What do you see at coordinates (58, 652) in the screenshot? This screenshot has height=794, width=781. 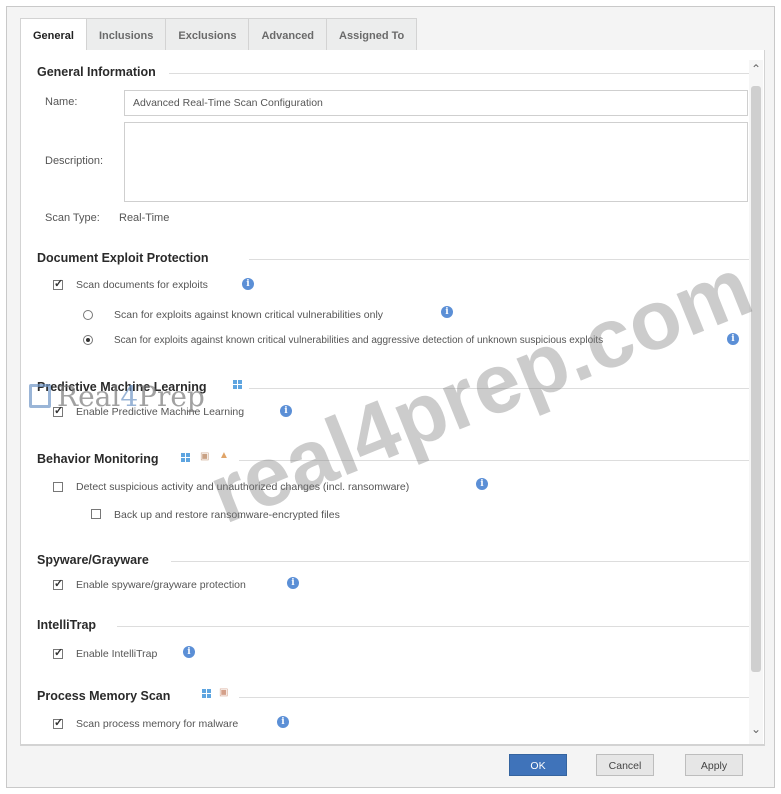 I see `enable-intellitrap-checkbox` at bounding box center [58, 652].